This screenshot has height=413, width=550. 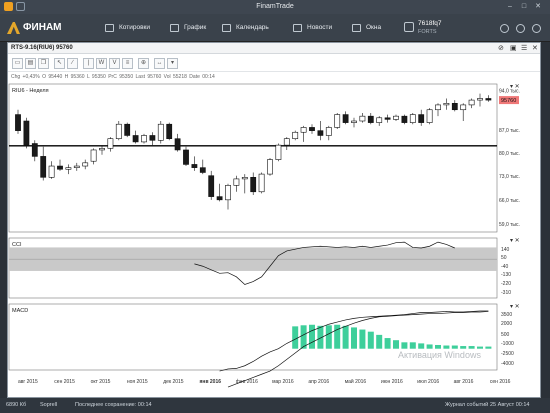 What do you see at coordinates (439, 355) in the screenshot?
I see `activation-watermark: Активация Windows` at bounding box center [439, 355].